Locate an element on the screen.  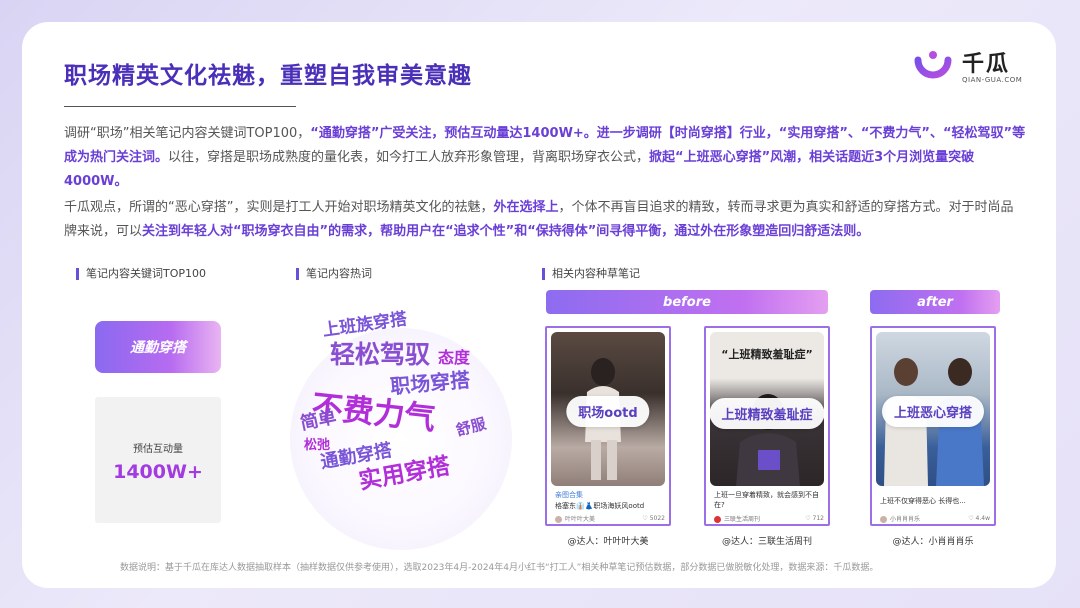
qiangua-logo-icon is located at coordinates (933, 65).